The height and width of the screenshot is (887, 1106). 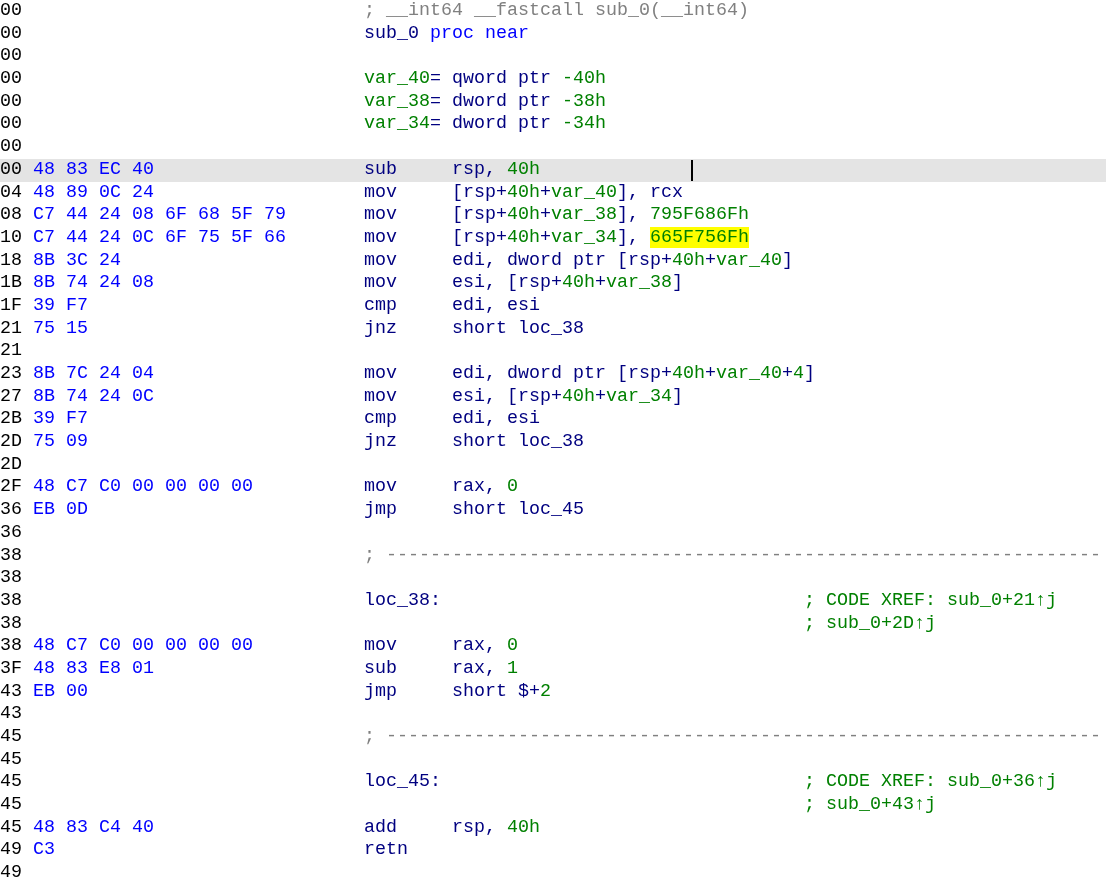 What do you see at coordinates (501, 692) in the screenshot?
I see `operand-text: short $+2` at bounding box center [501, 692].